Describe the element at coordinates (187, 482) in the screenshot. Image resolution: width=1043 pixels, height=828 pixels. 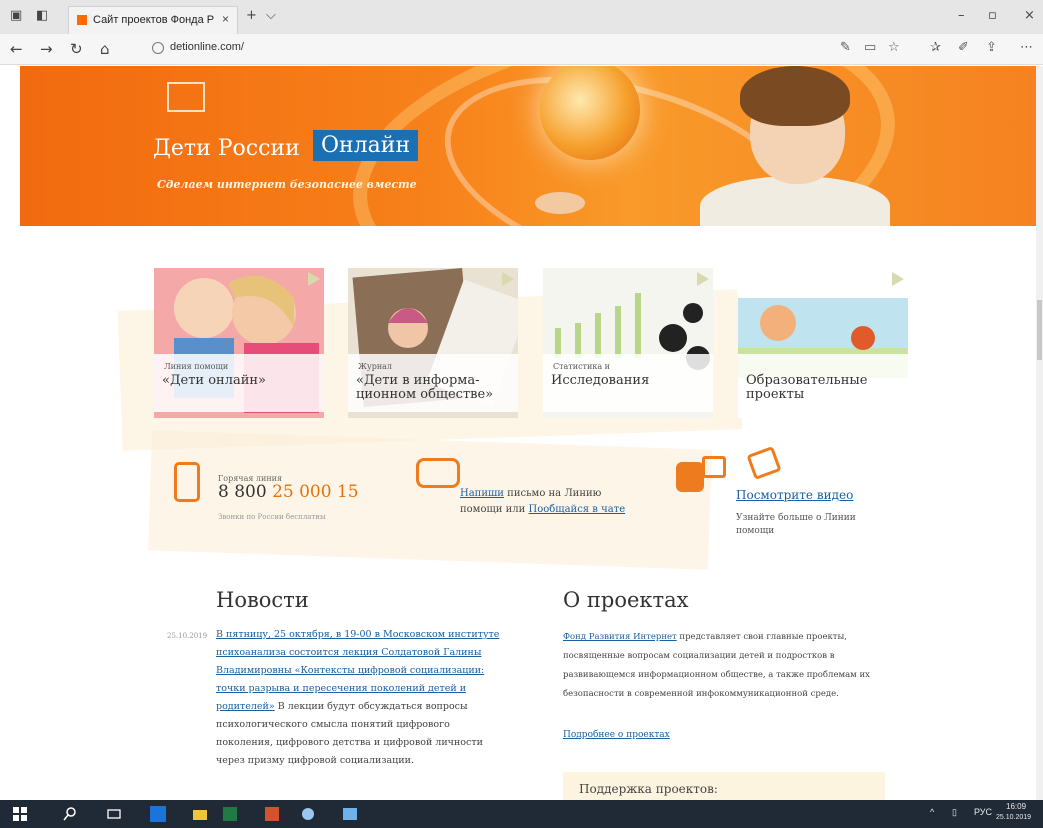
I see `phone-icon` at that location.